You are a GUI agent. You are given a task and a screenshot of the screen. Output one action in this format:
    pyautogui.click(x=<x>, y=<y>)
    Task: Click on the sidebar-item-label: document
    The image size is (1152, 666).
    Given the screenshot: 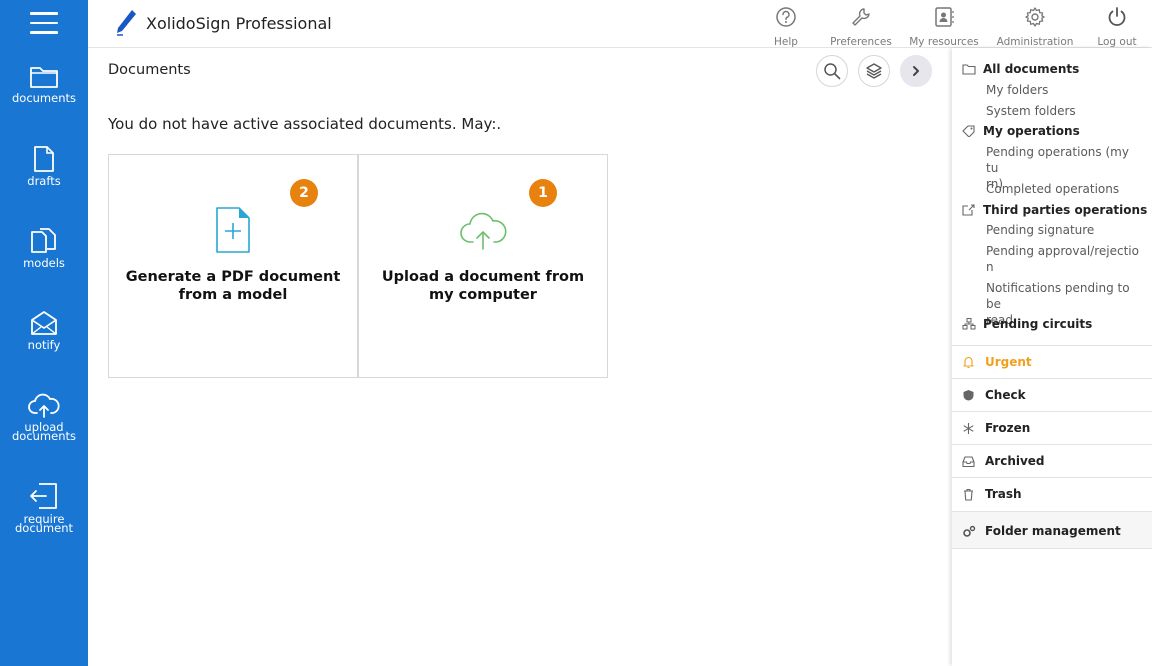 What is the action you would take?
    pyautogui.click(x=44, y=528)
    